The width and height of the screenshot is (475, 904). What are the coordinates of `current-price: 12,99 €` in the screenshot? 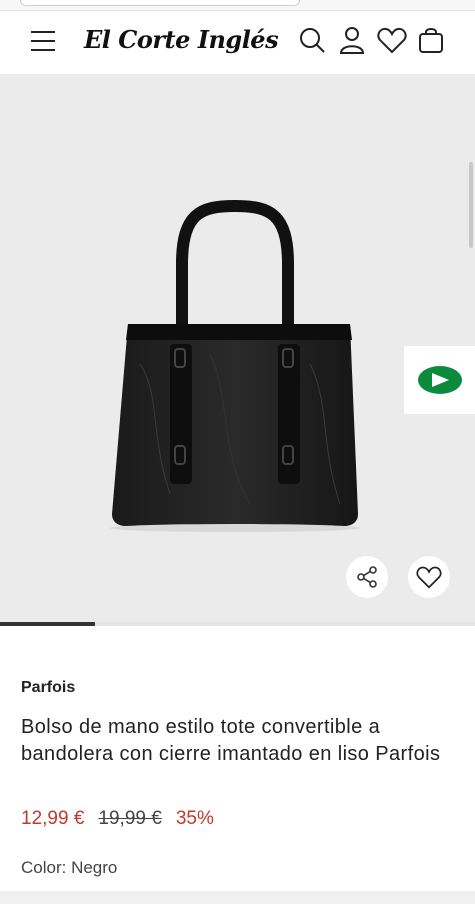 It's located at (53, 818).